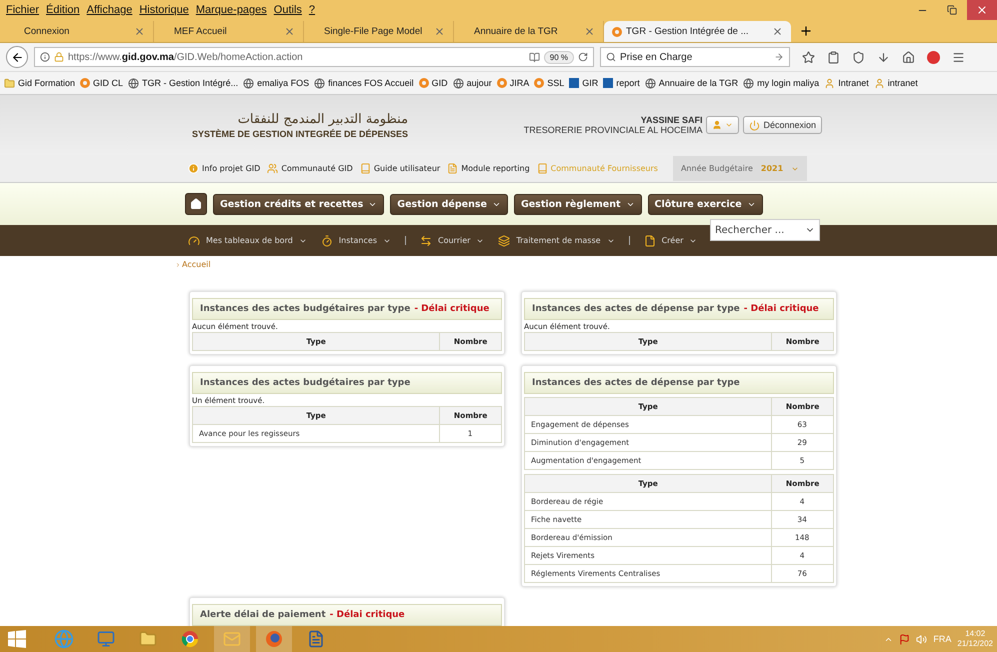 The image size is (997, 652). I want to click on year-selector: Année Budgétaire 2021, so click(740, 168).